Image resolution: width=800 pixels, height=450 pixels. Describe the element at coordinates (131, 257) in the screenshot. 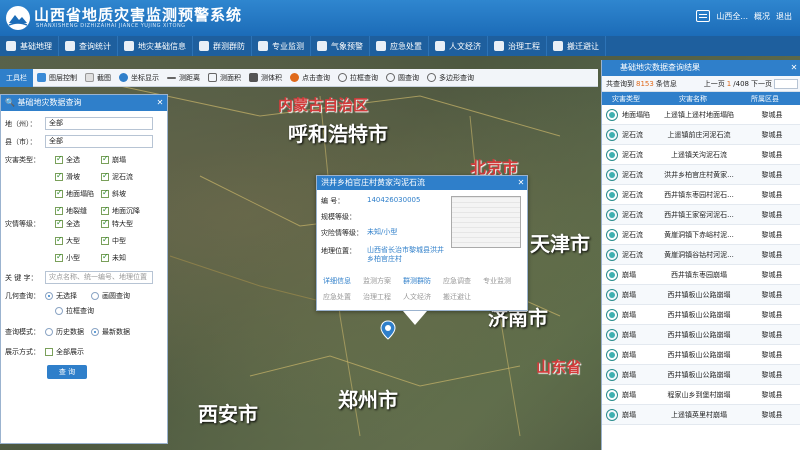

I see `level-checkbox: 未知` at that location.